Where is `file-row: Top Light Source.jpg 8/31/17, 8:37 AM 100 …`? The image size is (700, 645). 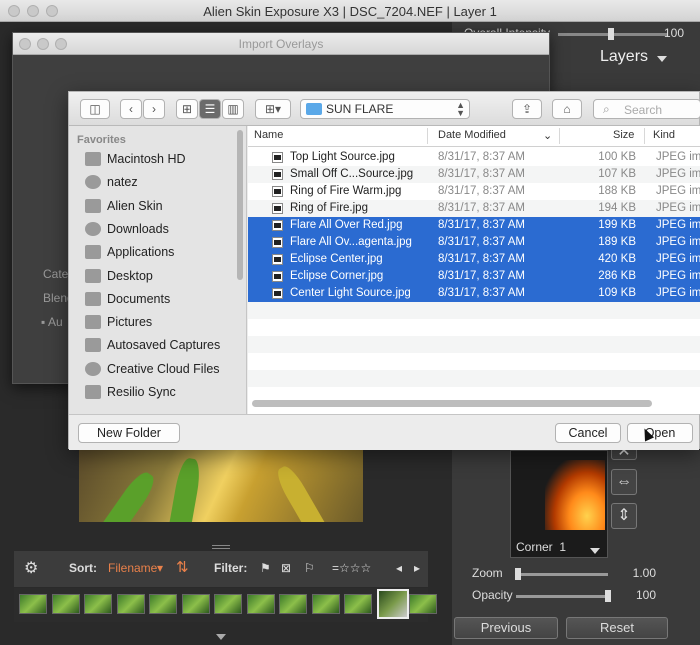
file-row: Top Light Source.jpg 8/31/17, 8:37 AM 100 … is located at coordinates (474, 157).